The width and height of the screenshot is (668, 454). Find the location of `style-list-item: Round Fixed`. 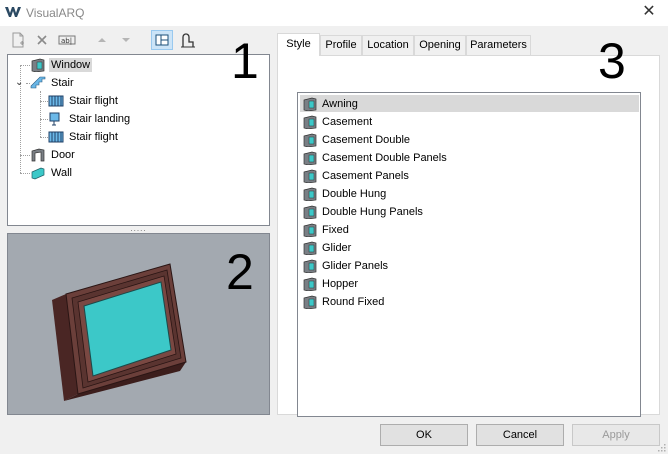

style-list-item: Round Fixed is located at coordinates (469, 301).